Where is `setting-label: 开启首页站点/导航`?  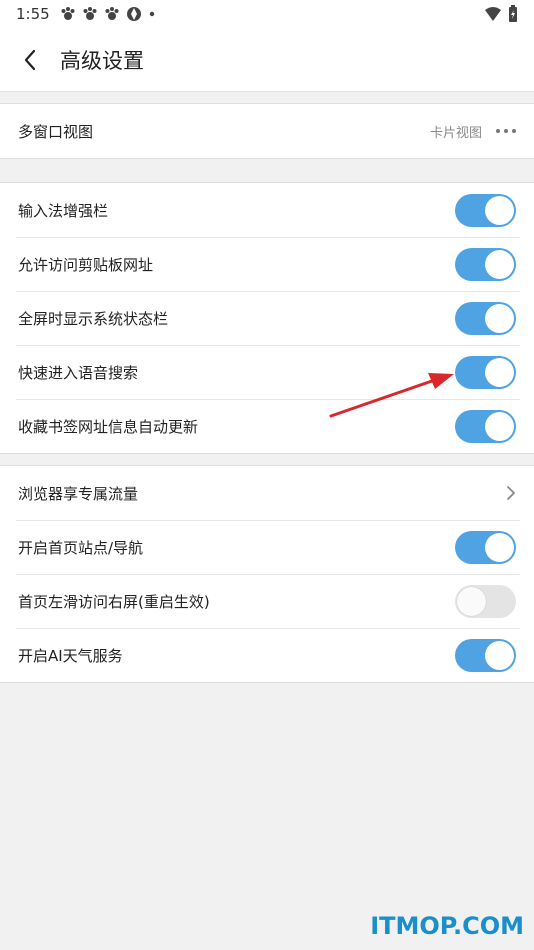 setting-label: 开启首页站点/导航 is located at coordinates (81, 547).